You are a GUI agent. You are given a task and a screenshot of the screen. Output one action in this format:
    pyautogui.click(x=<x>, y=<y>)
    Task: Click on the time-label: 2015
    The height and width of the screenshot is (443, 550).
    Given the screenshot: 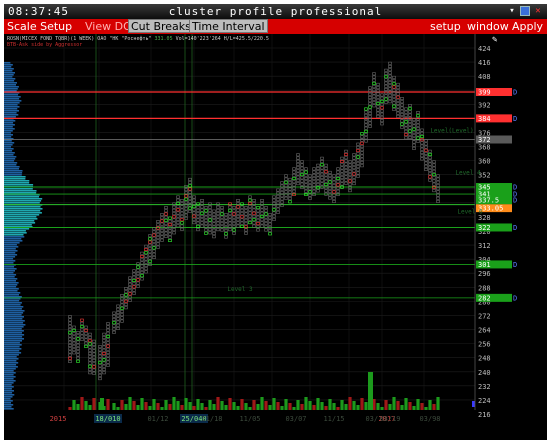 What is the action you would take?
    pyautogui.click(x=58, y=419)
    